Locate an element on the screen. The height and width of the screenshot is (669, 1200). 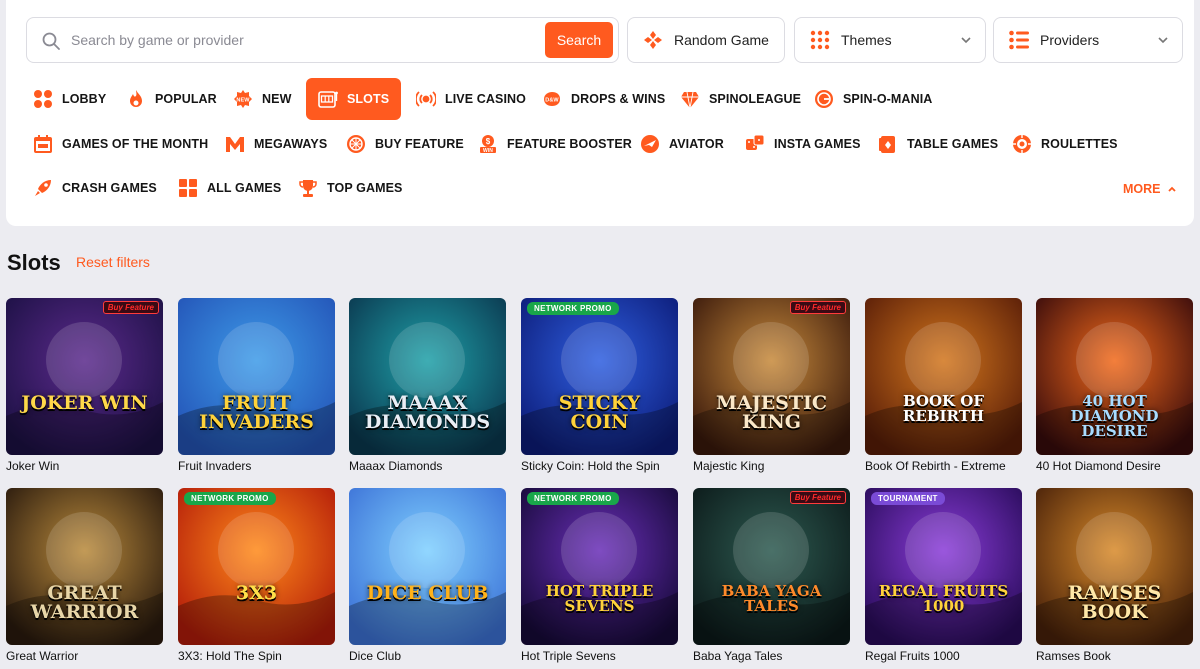
category-new: NEW NEW is located at coordinates (262, 99).